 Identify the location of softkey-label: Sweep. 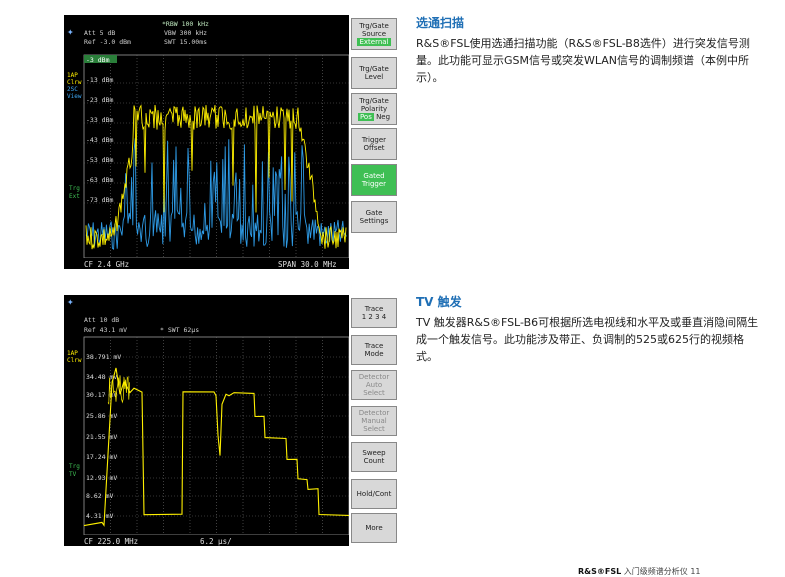
(374, 453).